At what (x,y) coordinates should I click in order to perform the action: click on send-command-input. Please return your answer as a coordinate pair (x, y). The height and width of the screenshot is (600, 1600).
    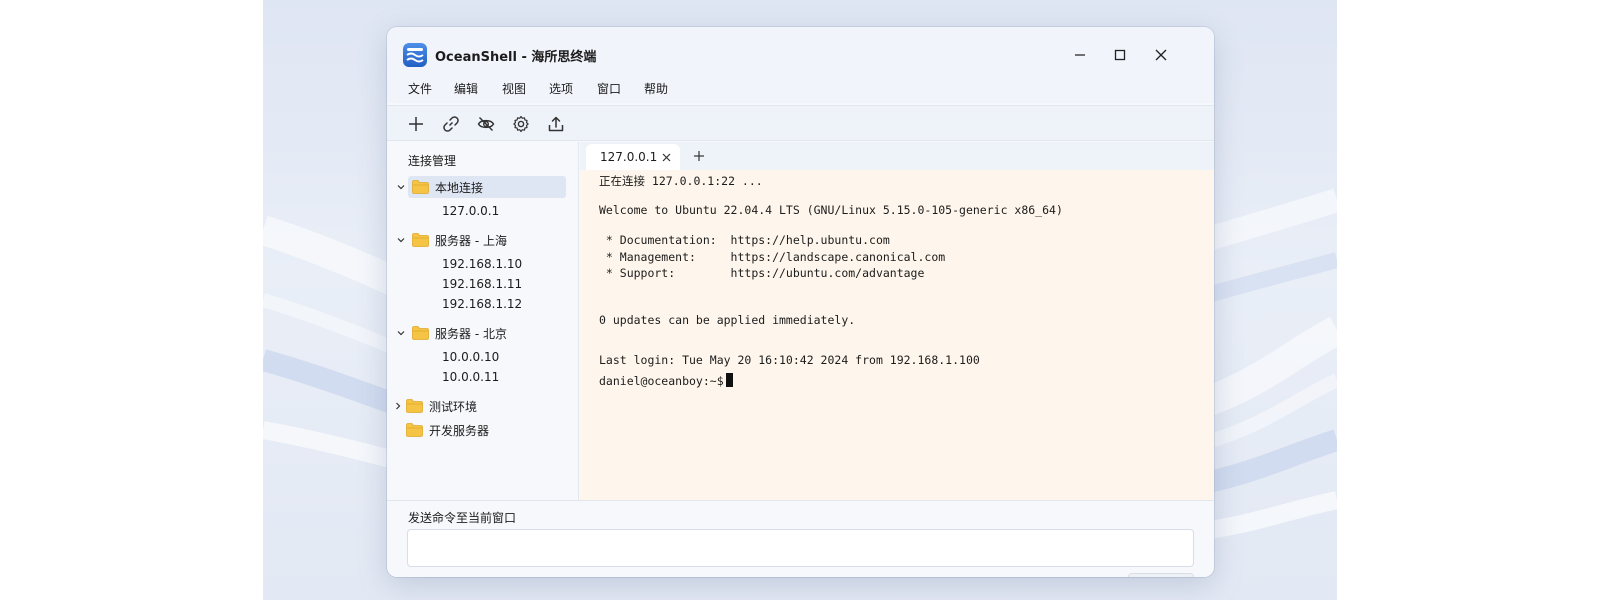
    Looking at the image, I should click on (800, 548).